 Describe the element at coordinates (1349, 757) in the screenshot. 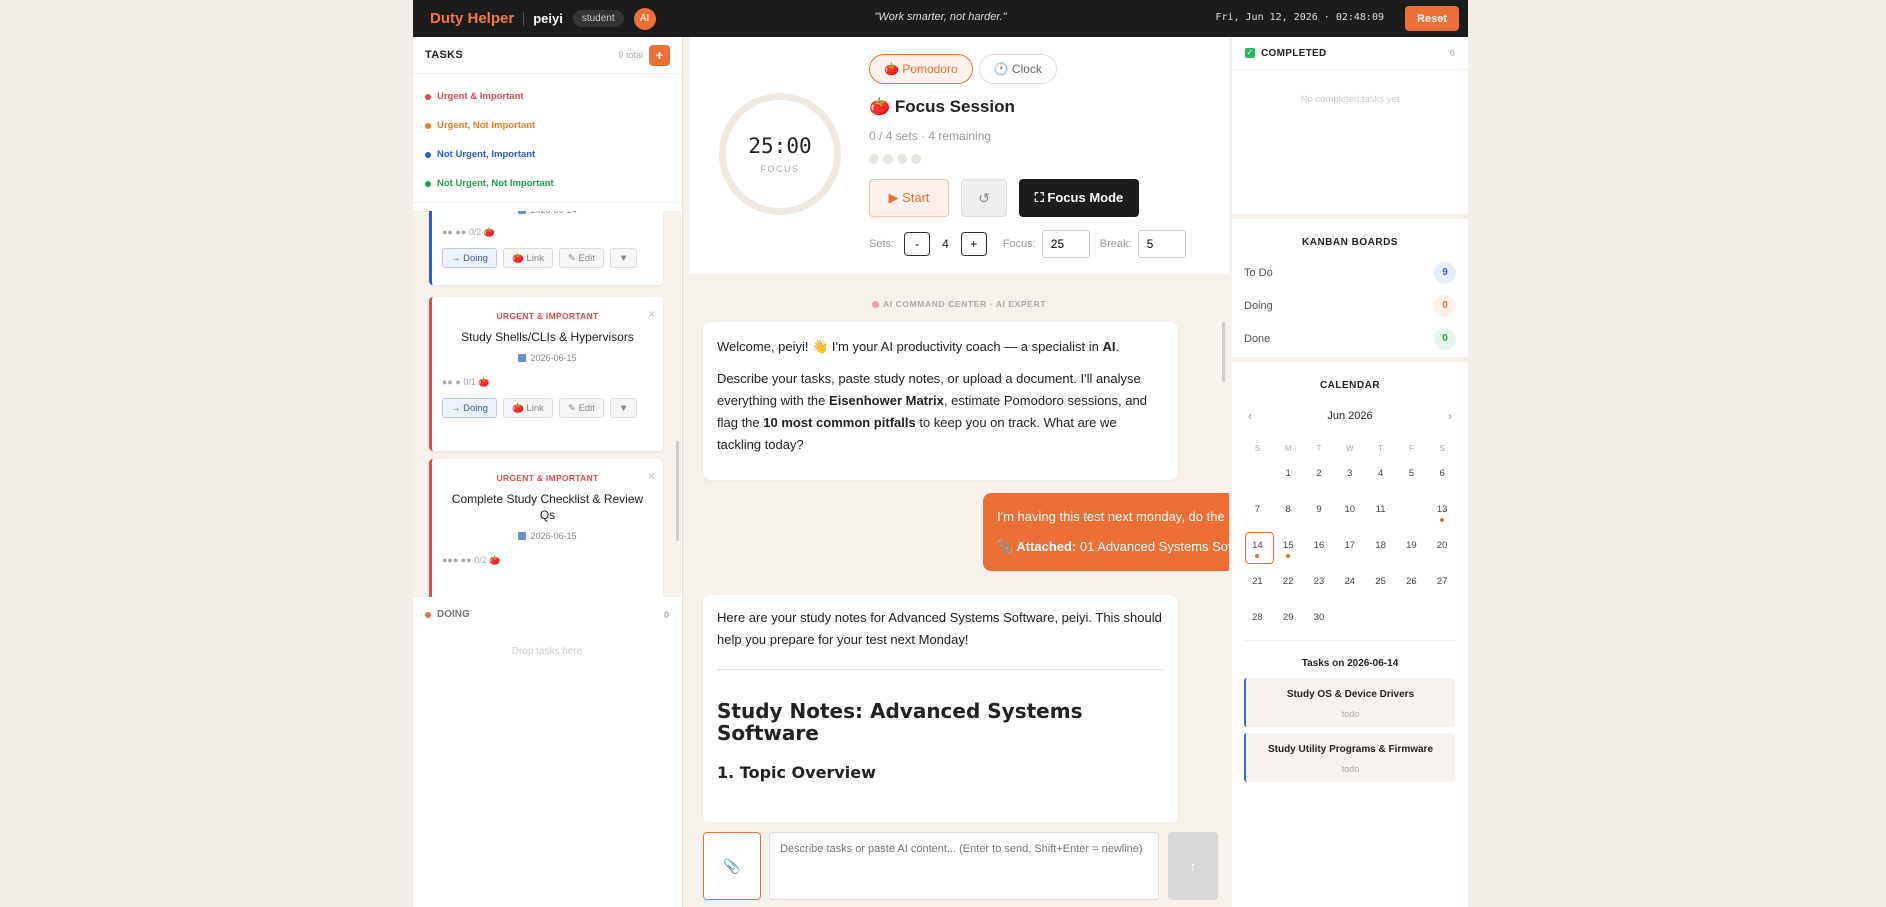

I see `day-task-item: Study Utility Programs & Firmware todo` at that location.